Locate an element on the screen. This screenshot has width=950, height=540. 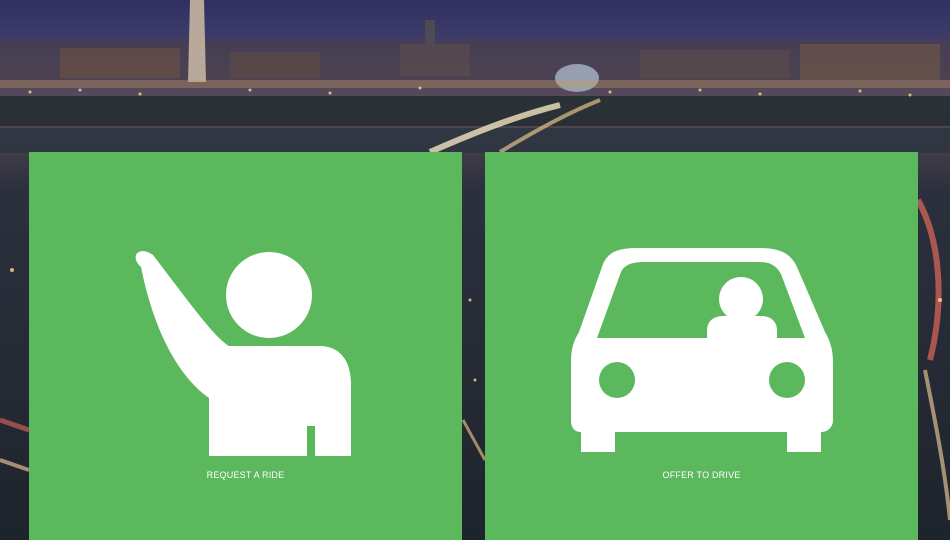
car-driver-icon is located at coordinates (702, 350).